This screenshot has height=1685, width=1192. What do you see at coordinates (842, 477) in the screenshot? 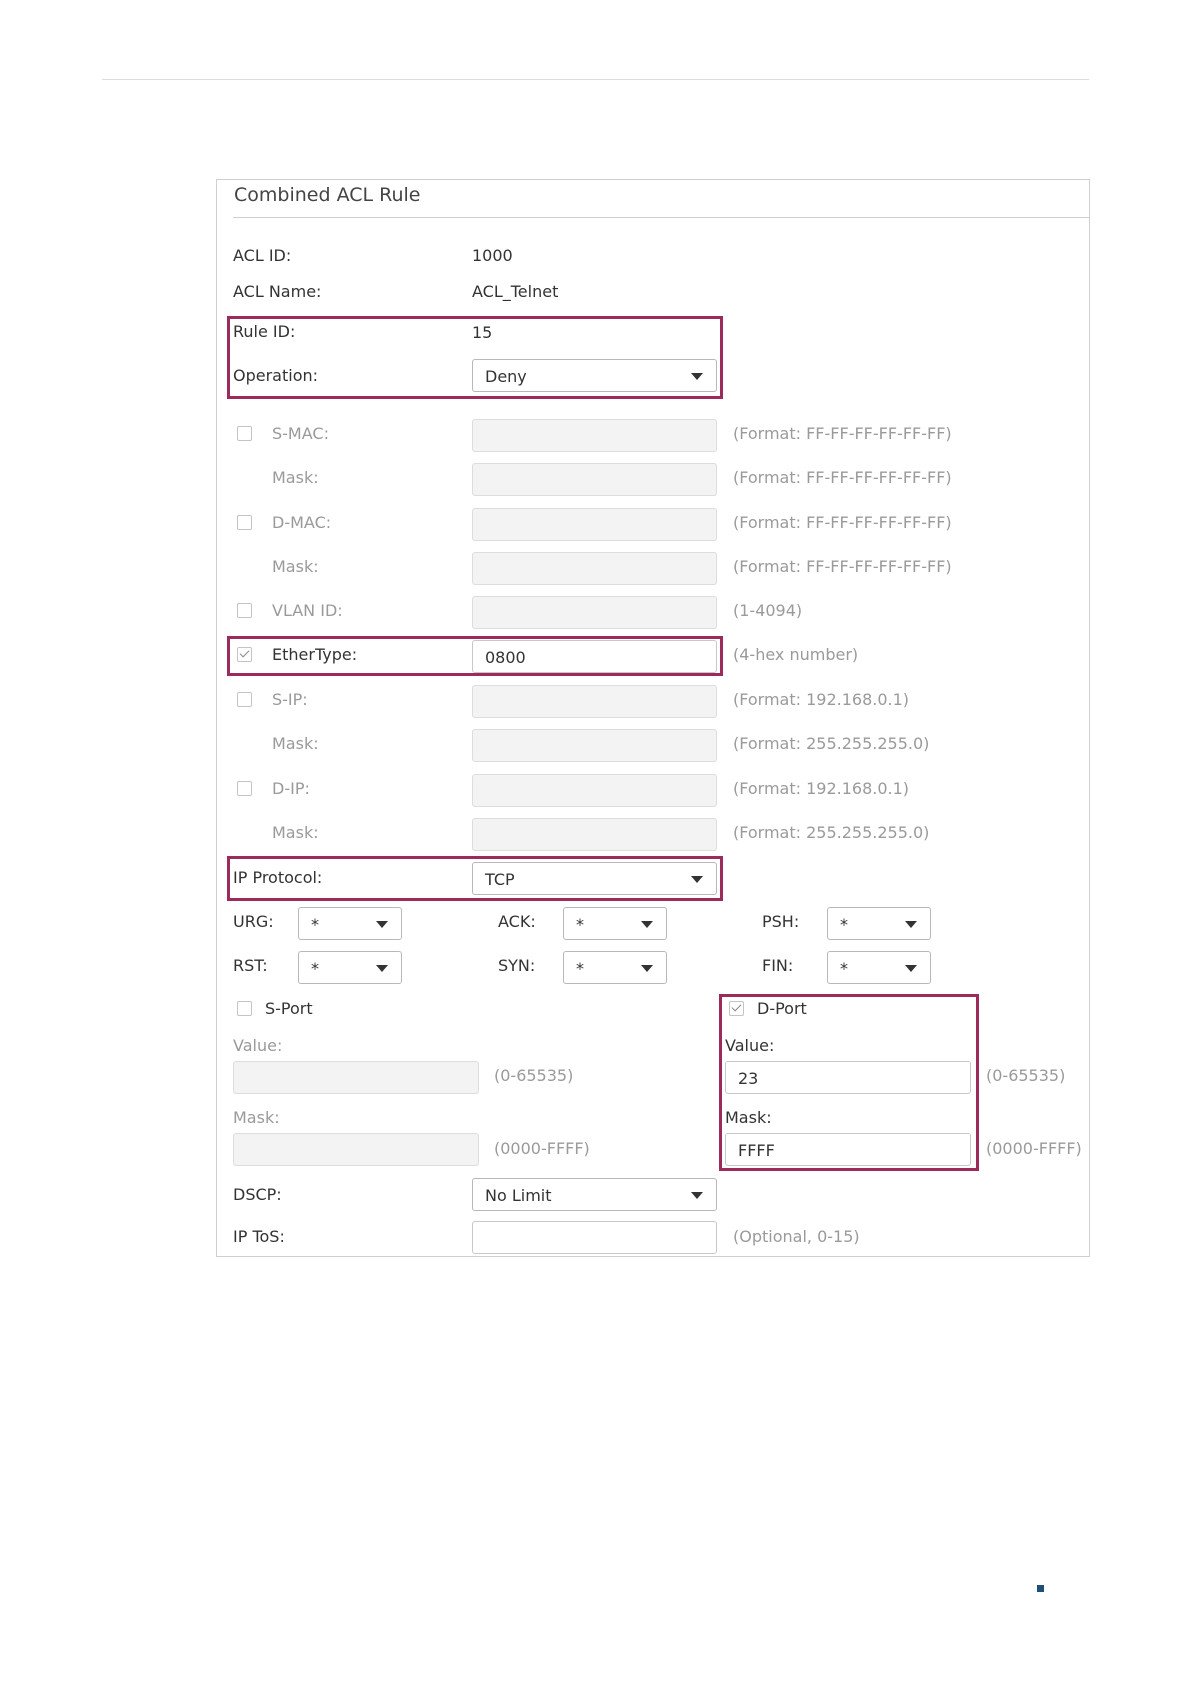
I see `s-mac-mask-hint: (Format: FF-FF-FF-FF-FF-FF)` at bounding box center [842, 477].